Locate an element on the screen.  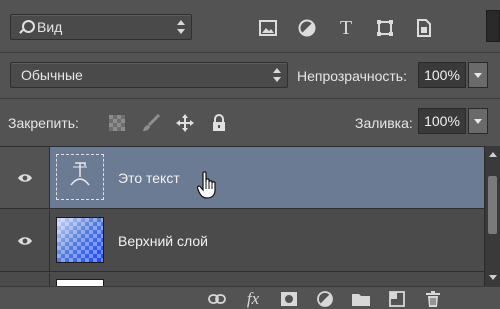
blend-mode-label: Обычные is located at coordinates (52, 75).